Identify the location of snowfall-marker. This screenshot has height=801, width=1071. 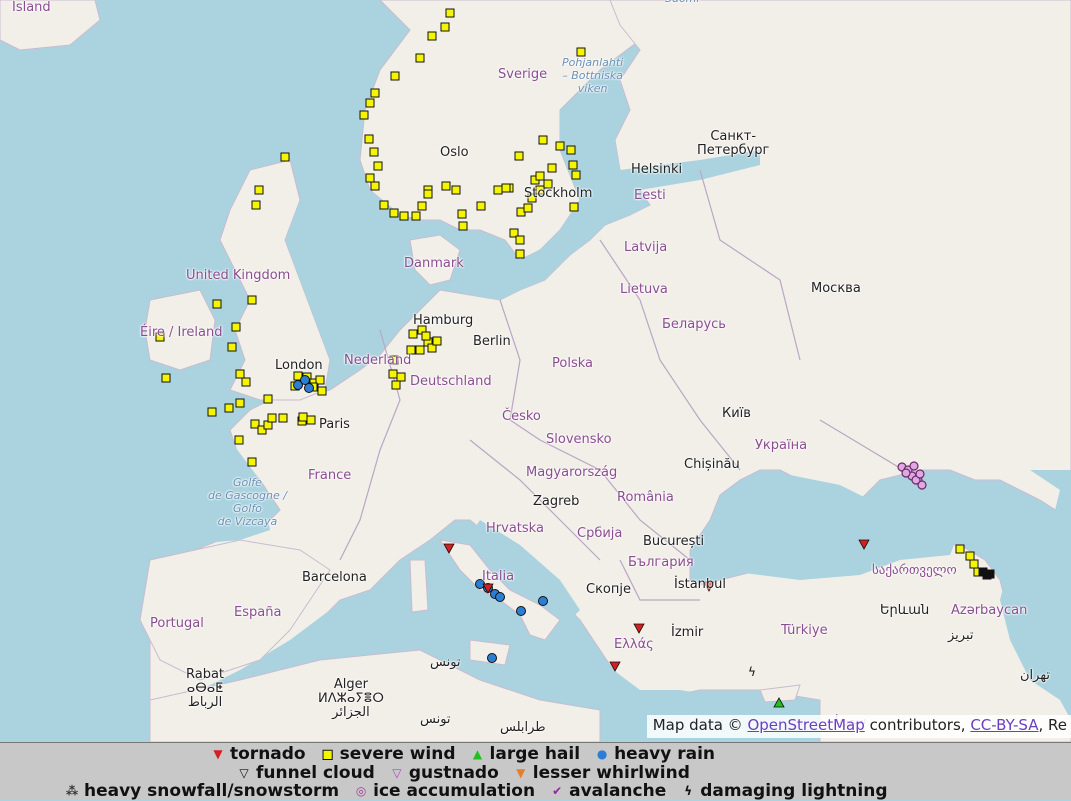
(990, 574).